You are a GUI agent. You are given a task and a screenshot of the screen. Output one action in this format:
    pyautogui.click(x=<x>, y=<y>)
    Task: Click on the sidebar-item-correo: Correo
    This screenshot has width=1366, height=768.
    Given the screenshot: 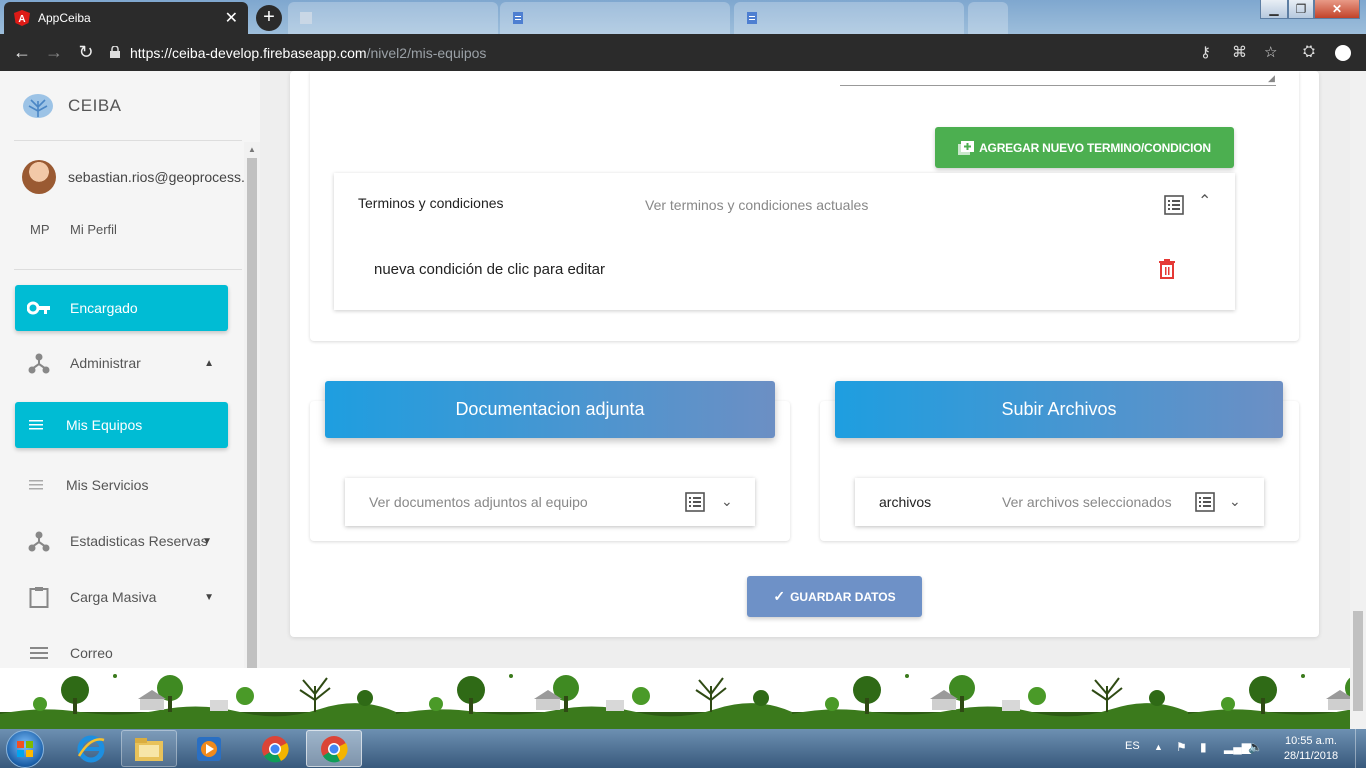 What is the action you would take?
    pyautogui.click(x=121, y=649)
    